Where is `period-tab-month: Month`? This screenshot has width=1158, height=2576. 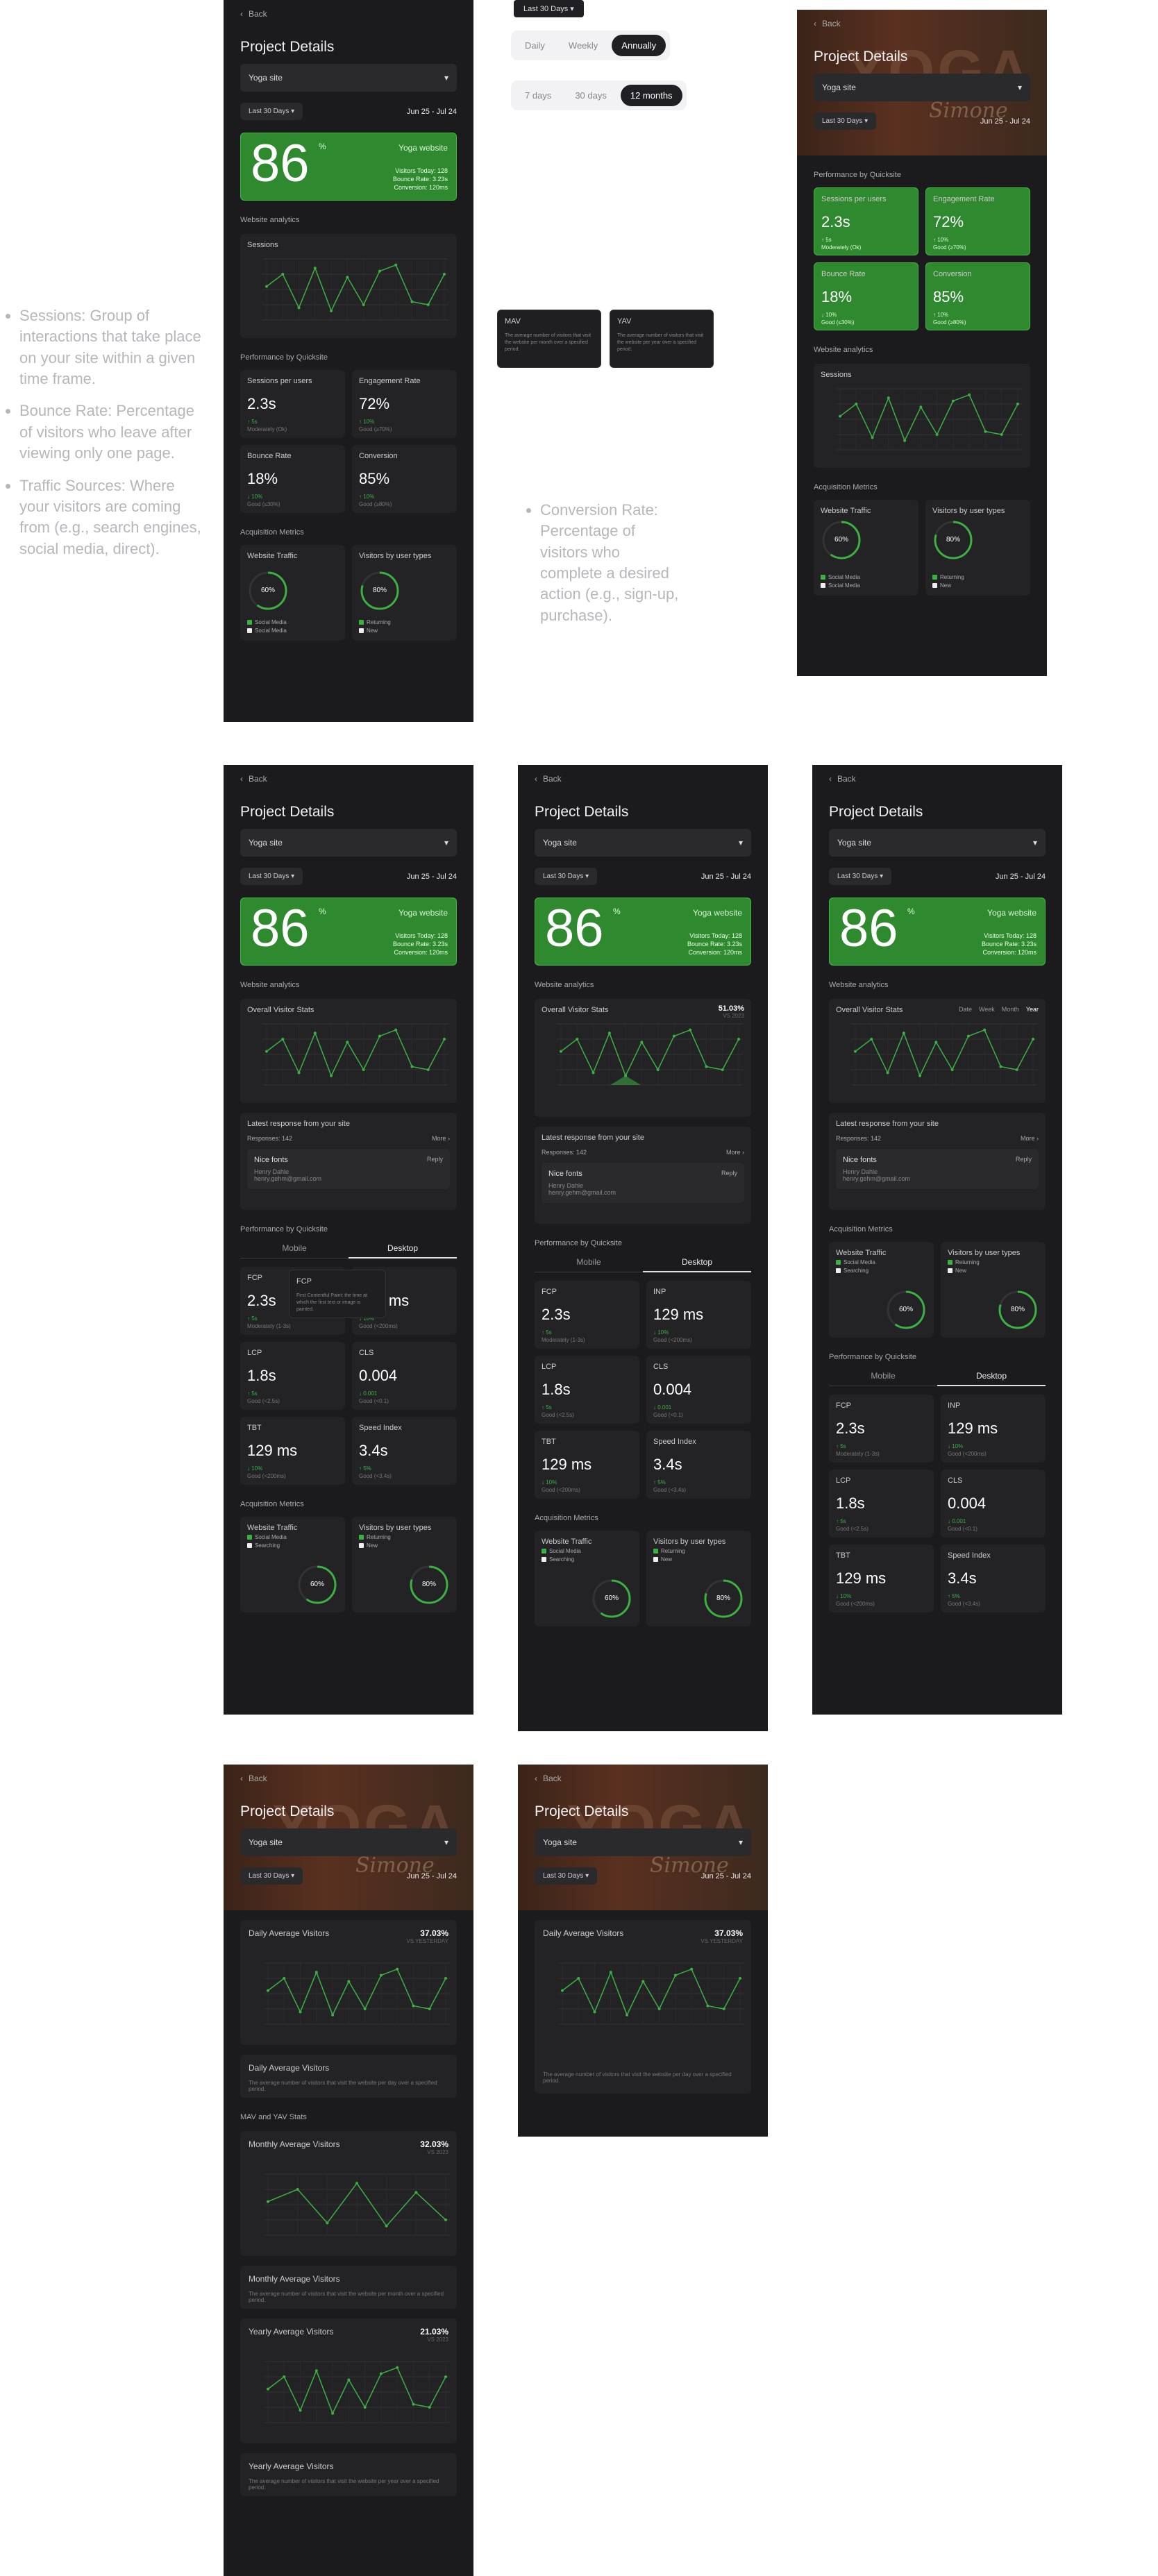
period-tab-month: Month is located at coordinates (1011, 1009).